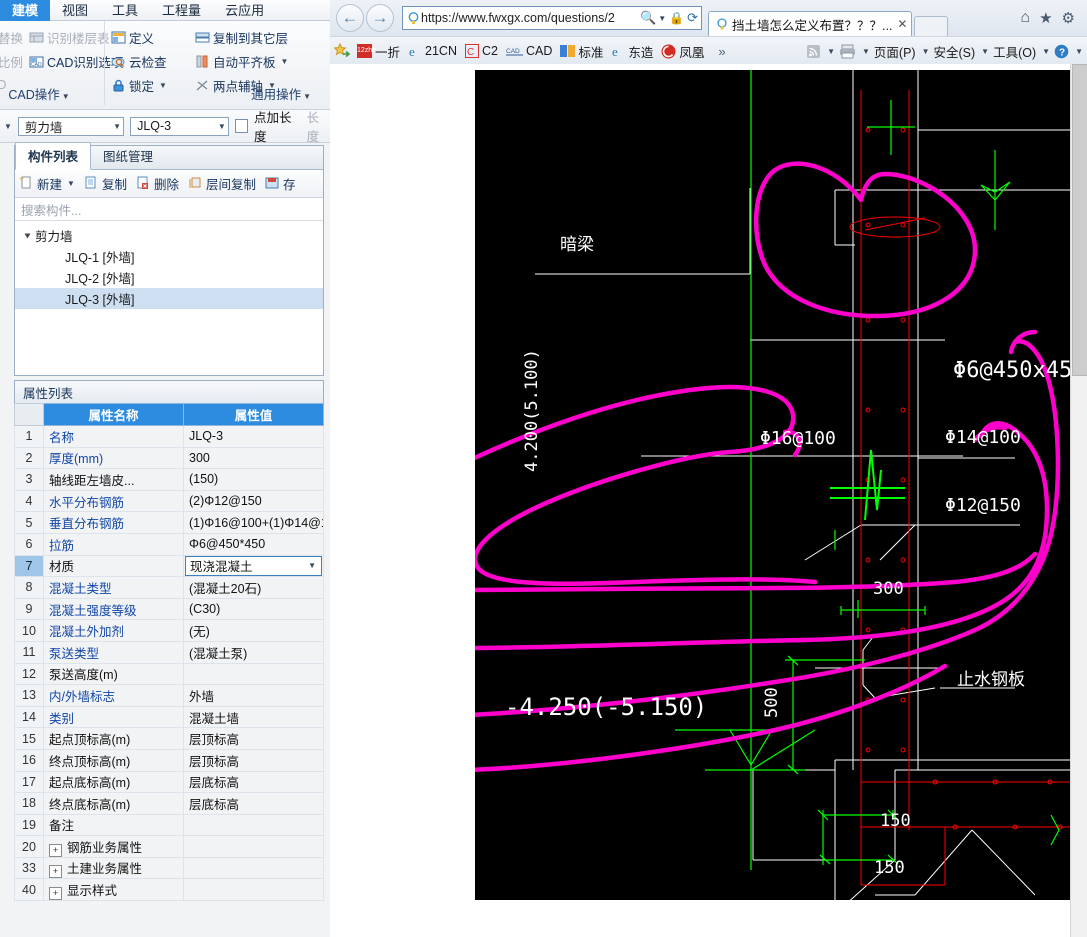 The image size is (1087, 937). What do you see at coordinates (169, 782) in the screenshot?
I see `properties-row: 17 起点底标高(m) 层底标高` at bounding box center [169, 782].